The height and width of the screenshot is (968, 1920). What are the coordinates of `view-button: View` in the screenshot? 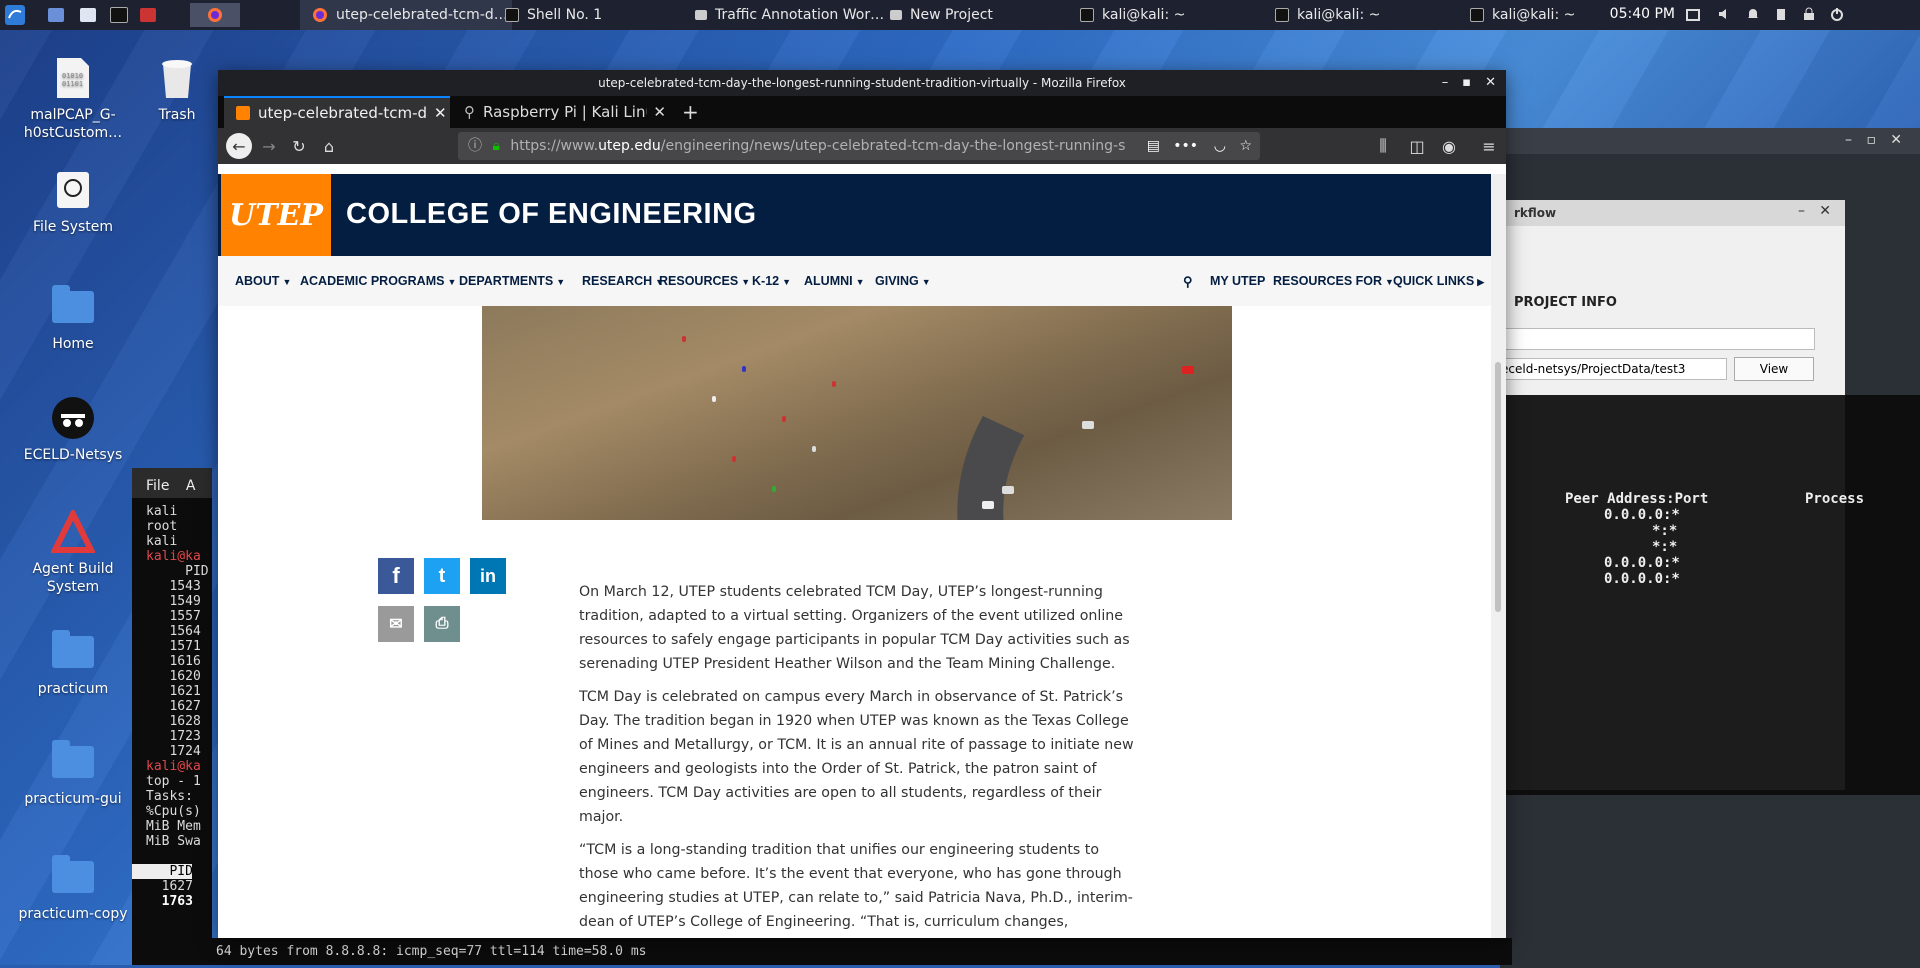 It's located at (1774, 369).